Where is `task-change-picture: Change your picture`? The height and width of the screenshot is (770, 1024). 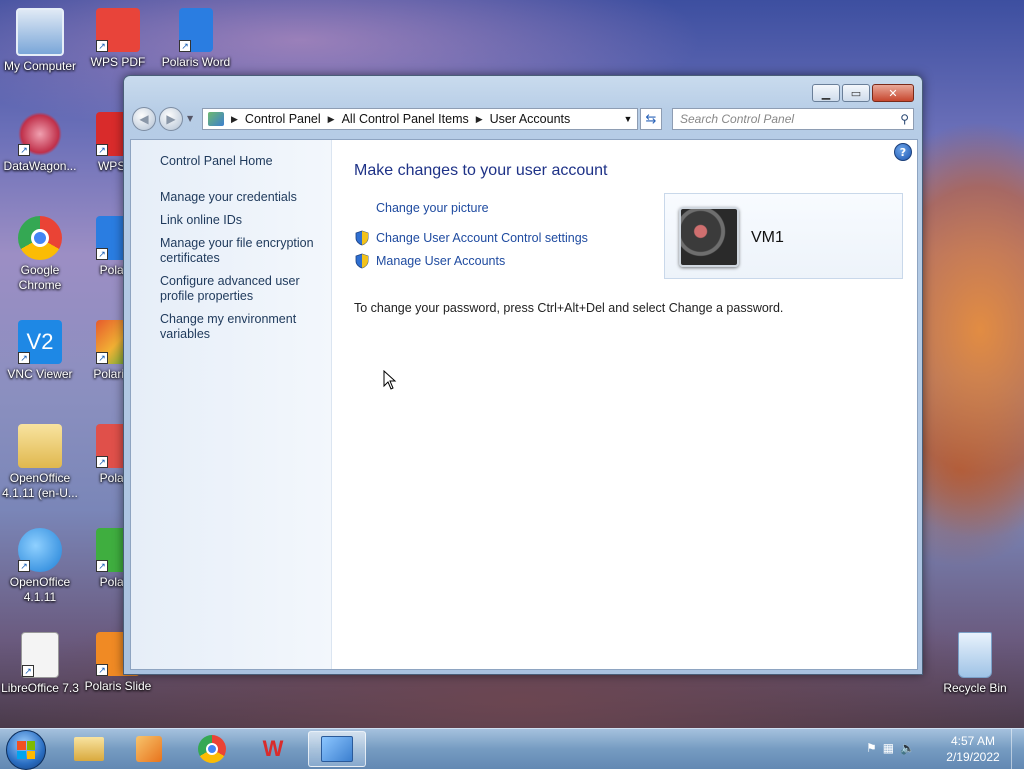 task-change-picture: Change your picture is located at coordinates (432, 208).